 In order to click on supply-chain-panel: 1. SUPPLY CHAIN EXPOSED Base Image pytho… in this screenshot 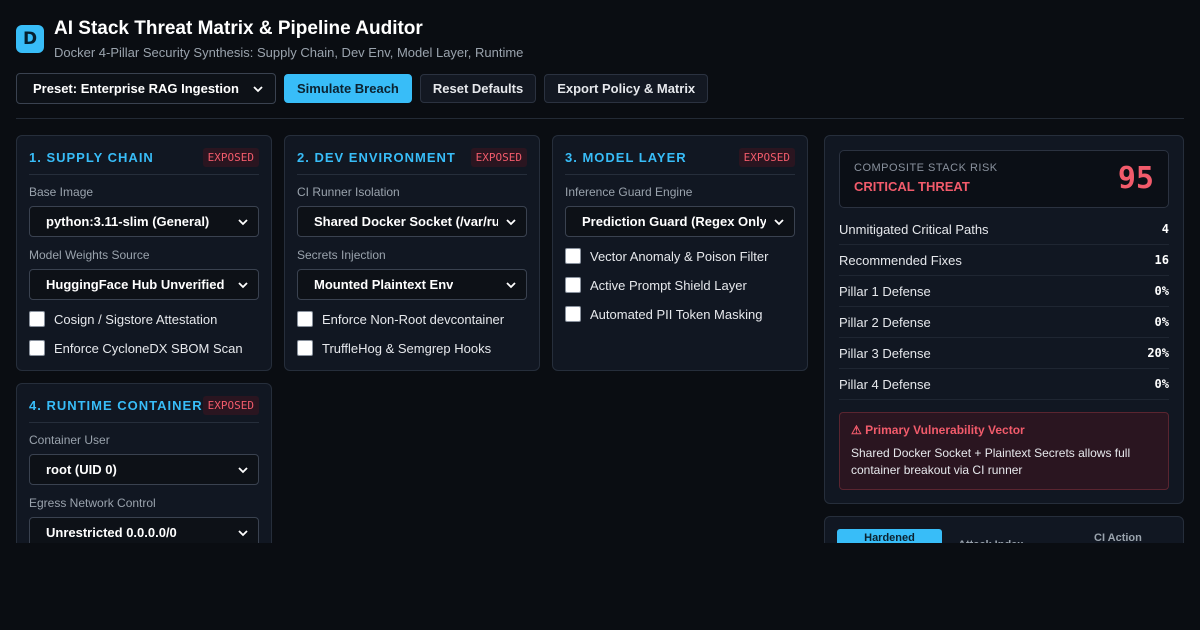, I will do `click(144, 253)`.